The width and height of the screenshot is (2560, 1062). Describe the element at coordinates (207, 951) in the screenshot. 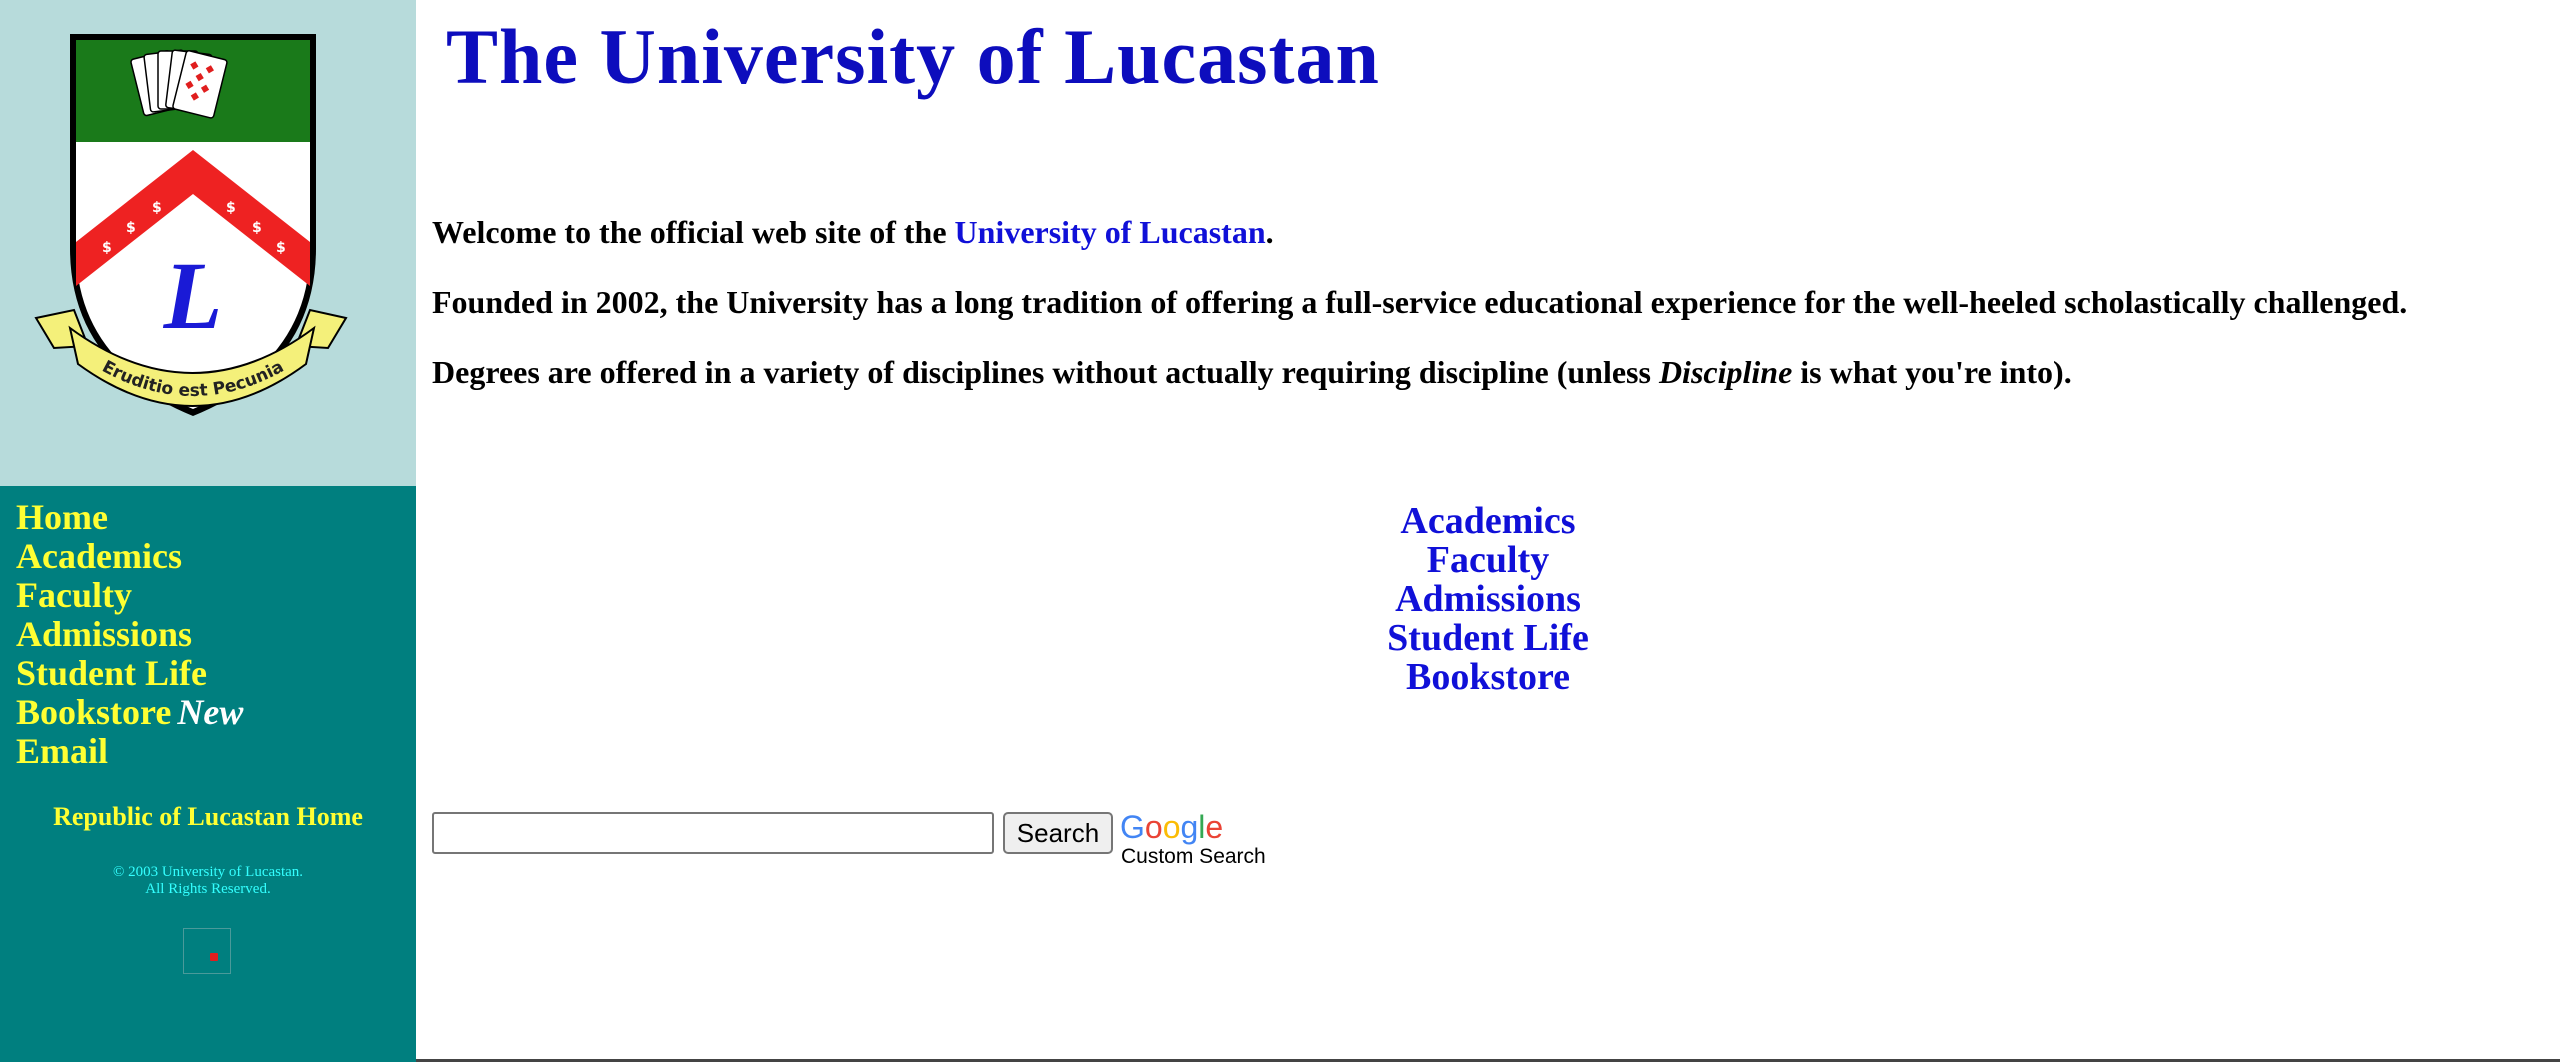

I see `broken-image-icon` at that location.